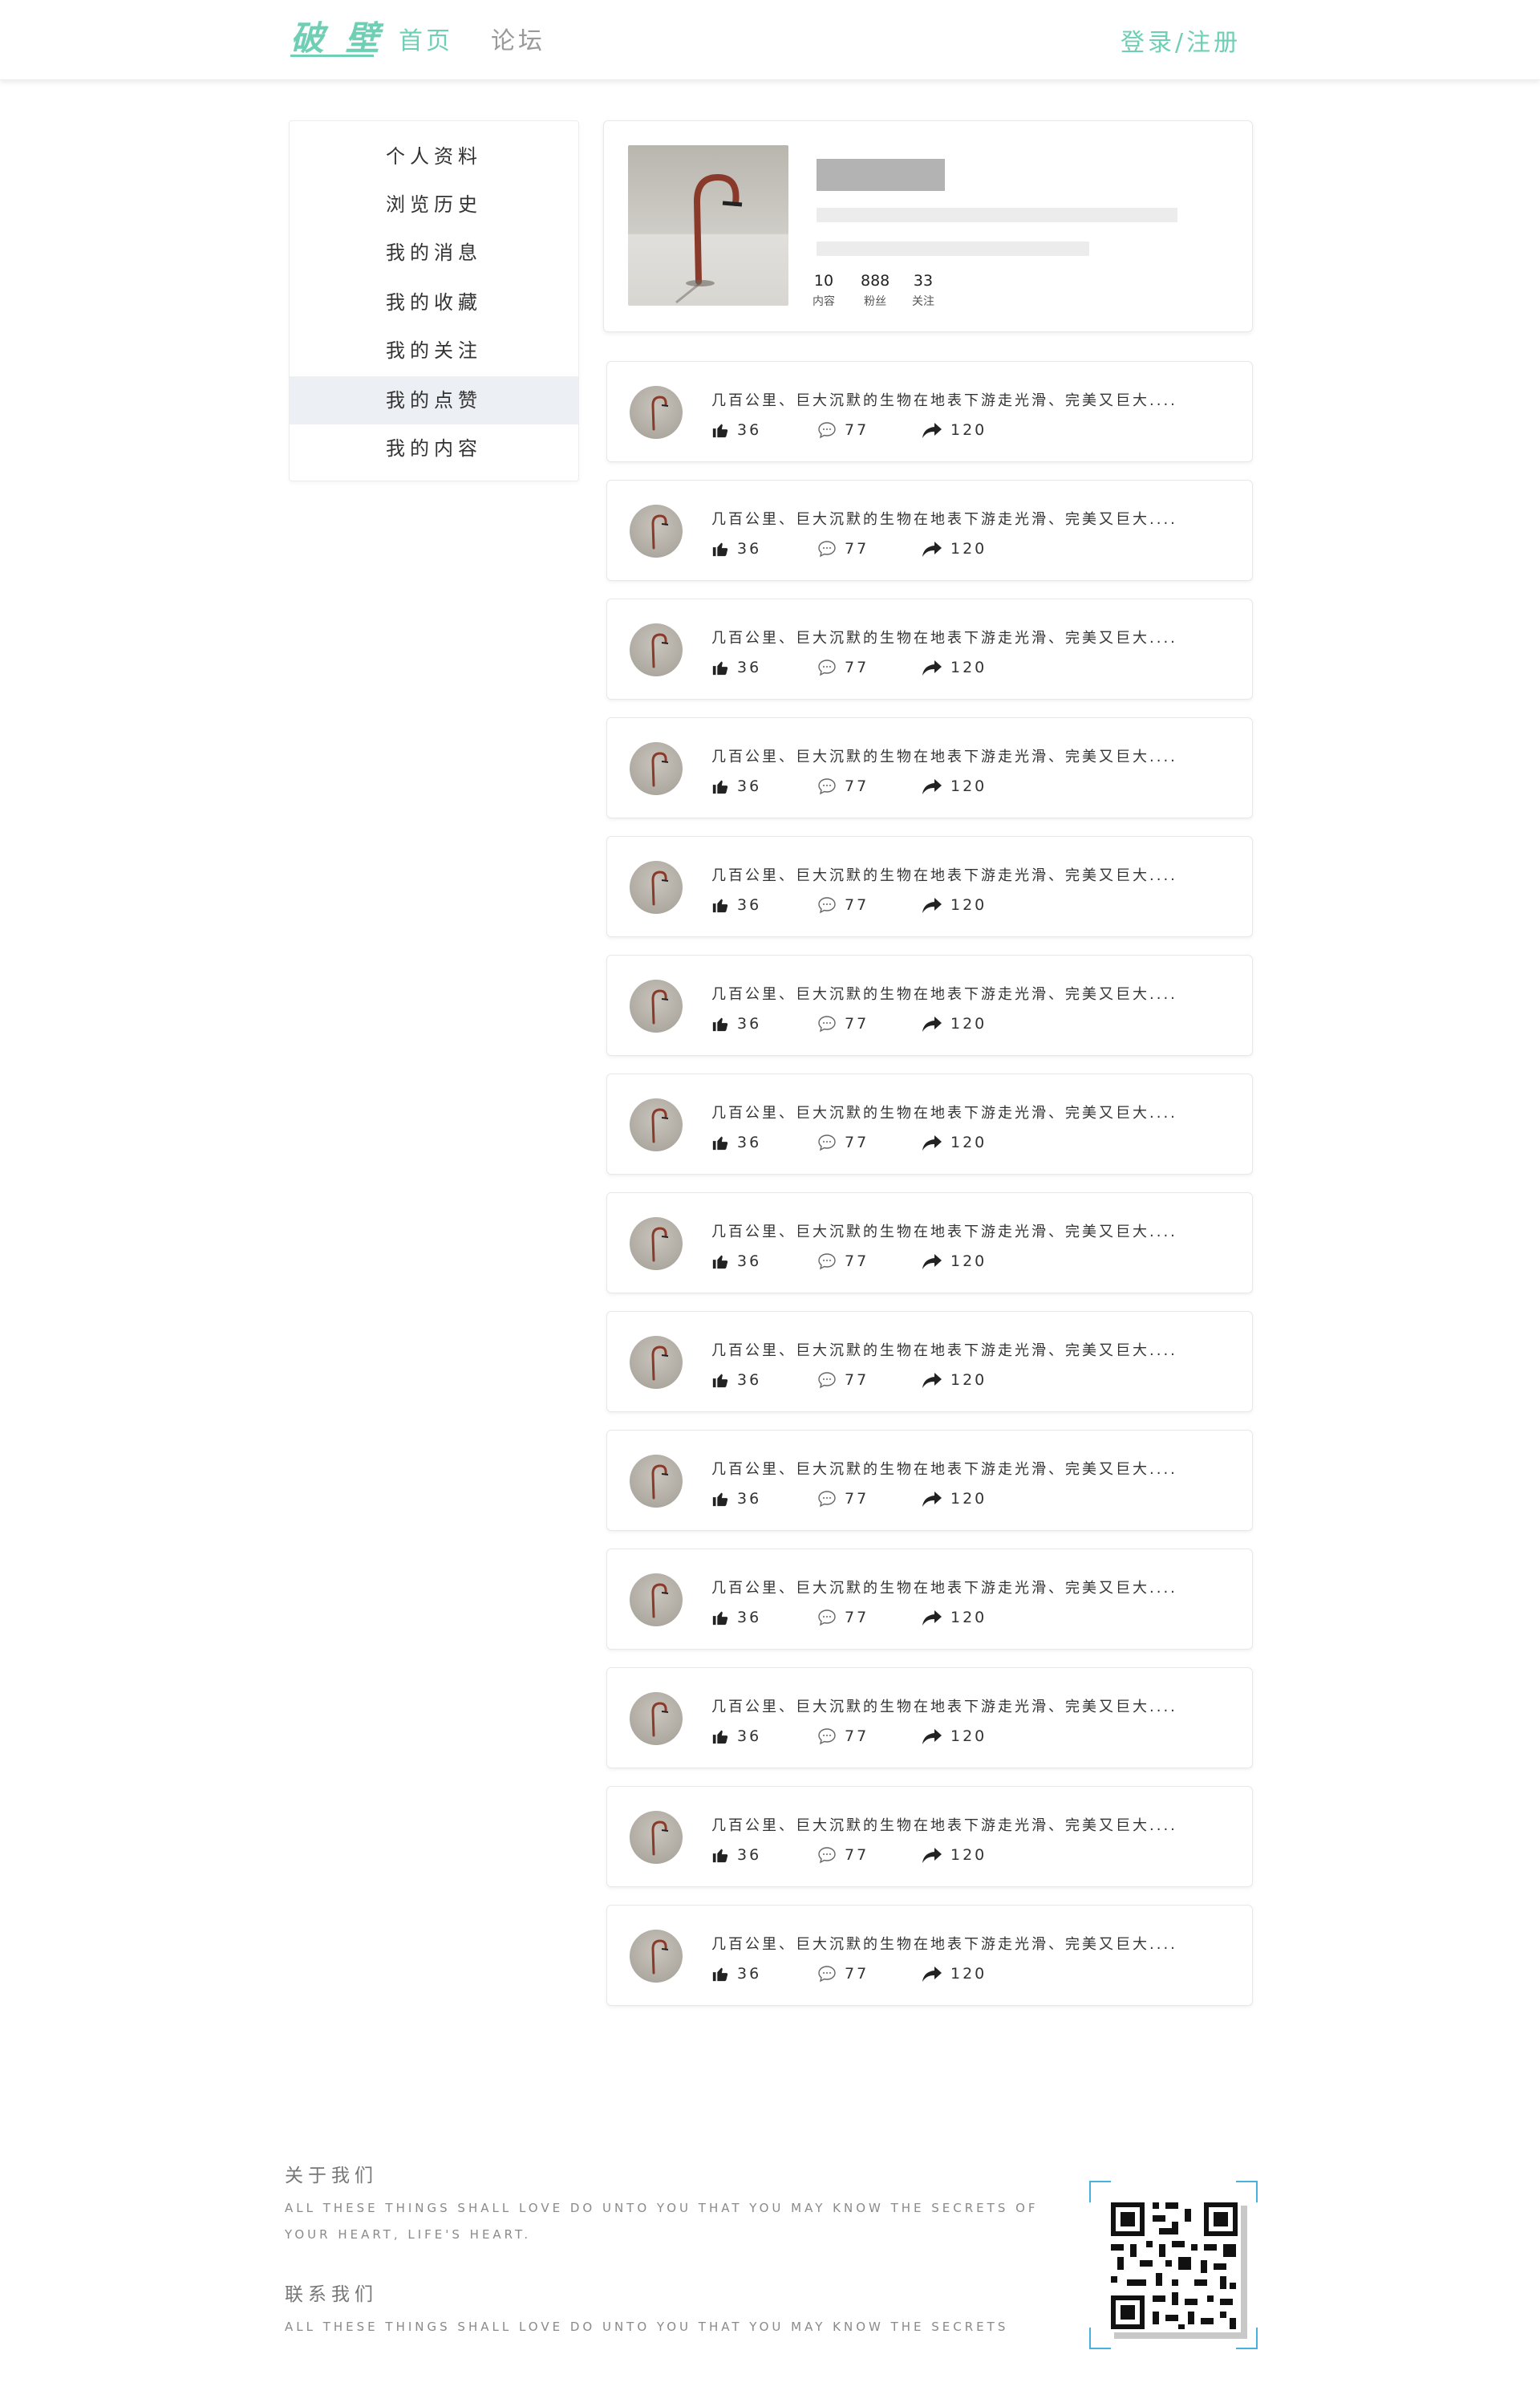 The width and height of the screenshot is (1540, 2407). Describe the element at coordinates (1181, 40) in the screenshot. I see `login-register-link: 登录/注册` at that location.